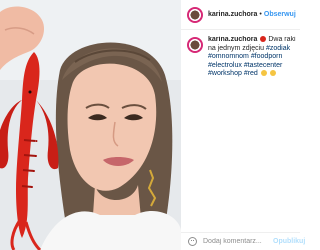  What do you see at coordinates (225, 65) in the screenshot?
I see `hashtag-link: #electrolux` at bounding box center [225, 65].